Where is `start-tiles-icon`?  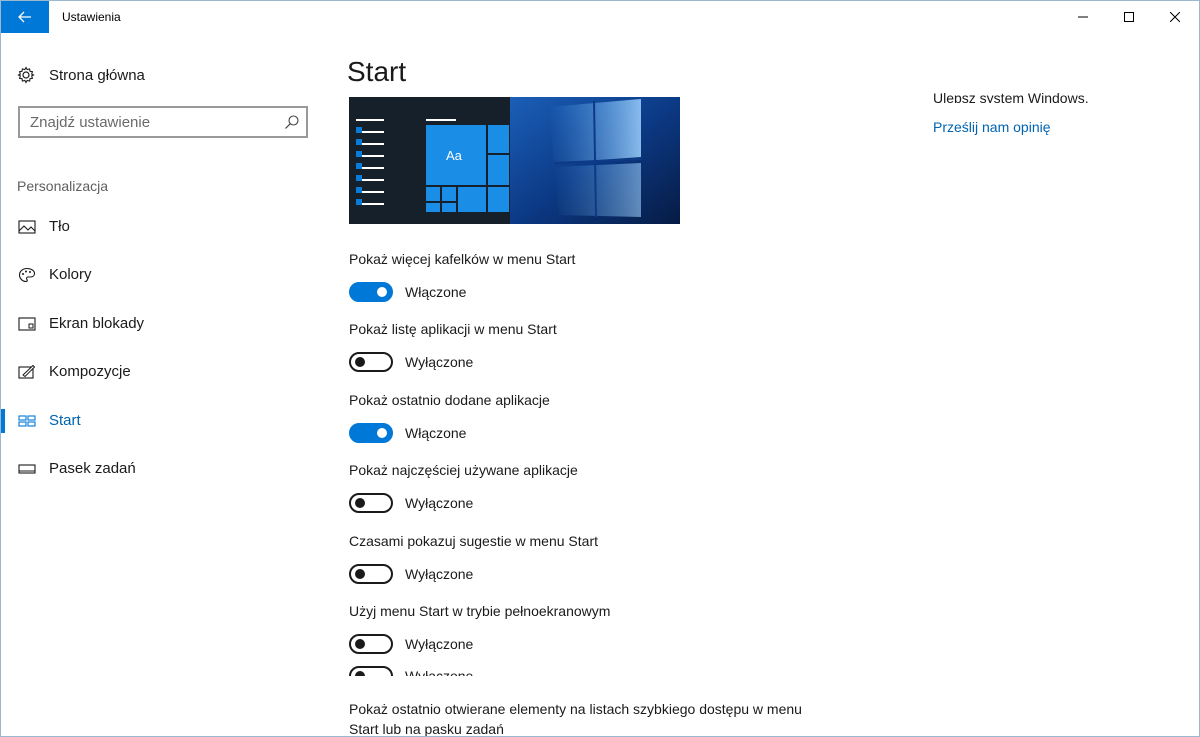
start-tiles-icon is located at coordinates (27, 421).